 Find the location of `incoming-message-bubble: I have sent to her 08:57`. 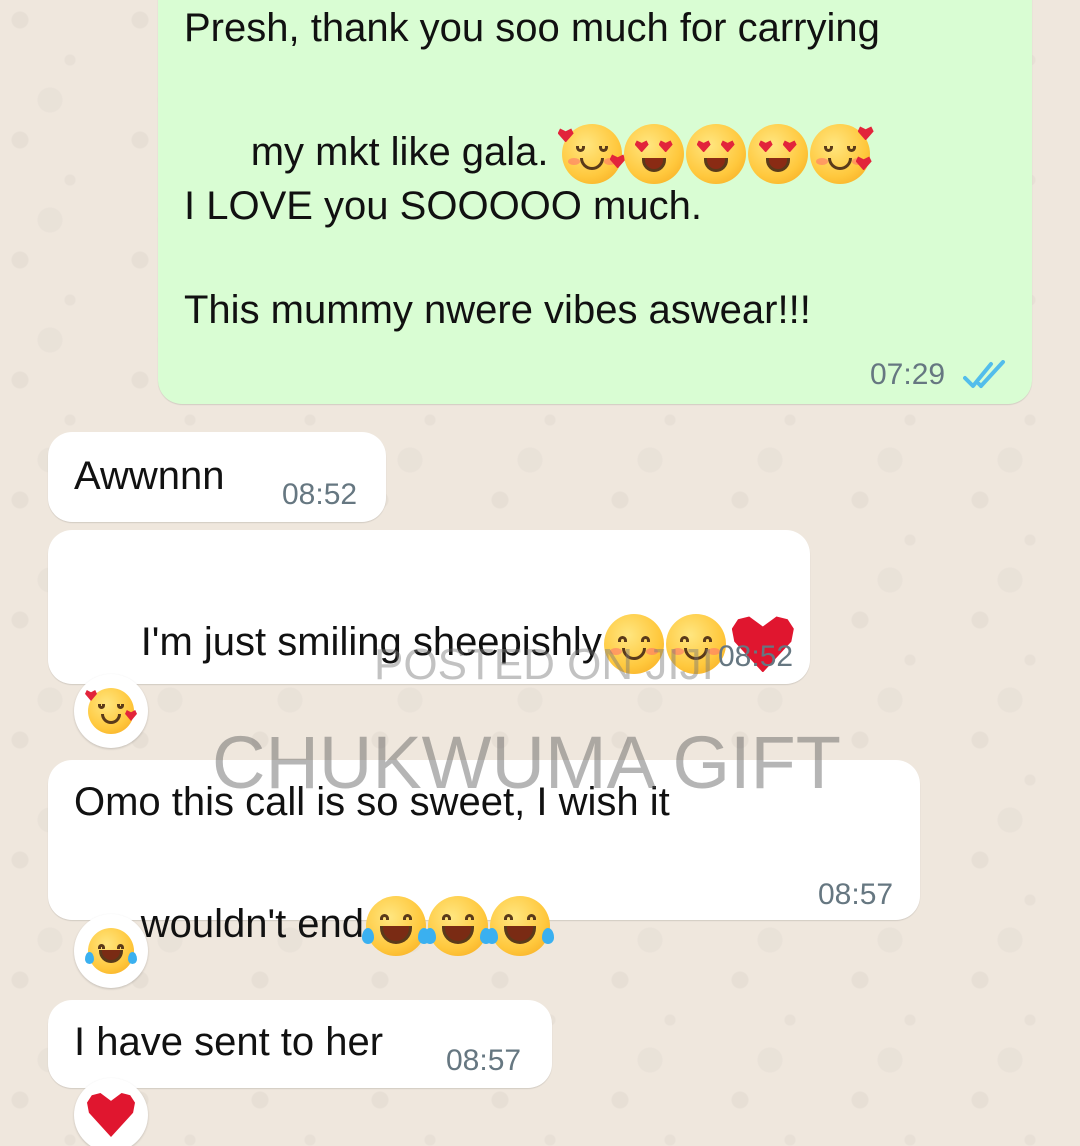

incoming-message-bubble: I have sent to her 08:57 is located at coordinates (300, 1044).